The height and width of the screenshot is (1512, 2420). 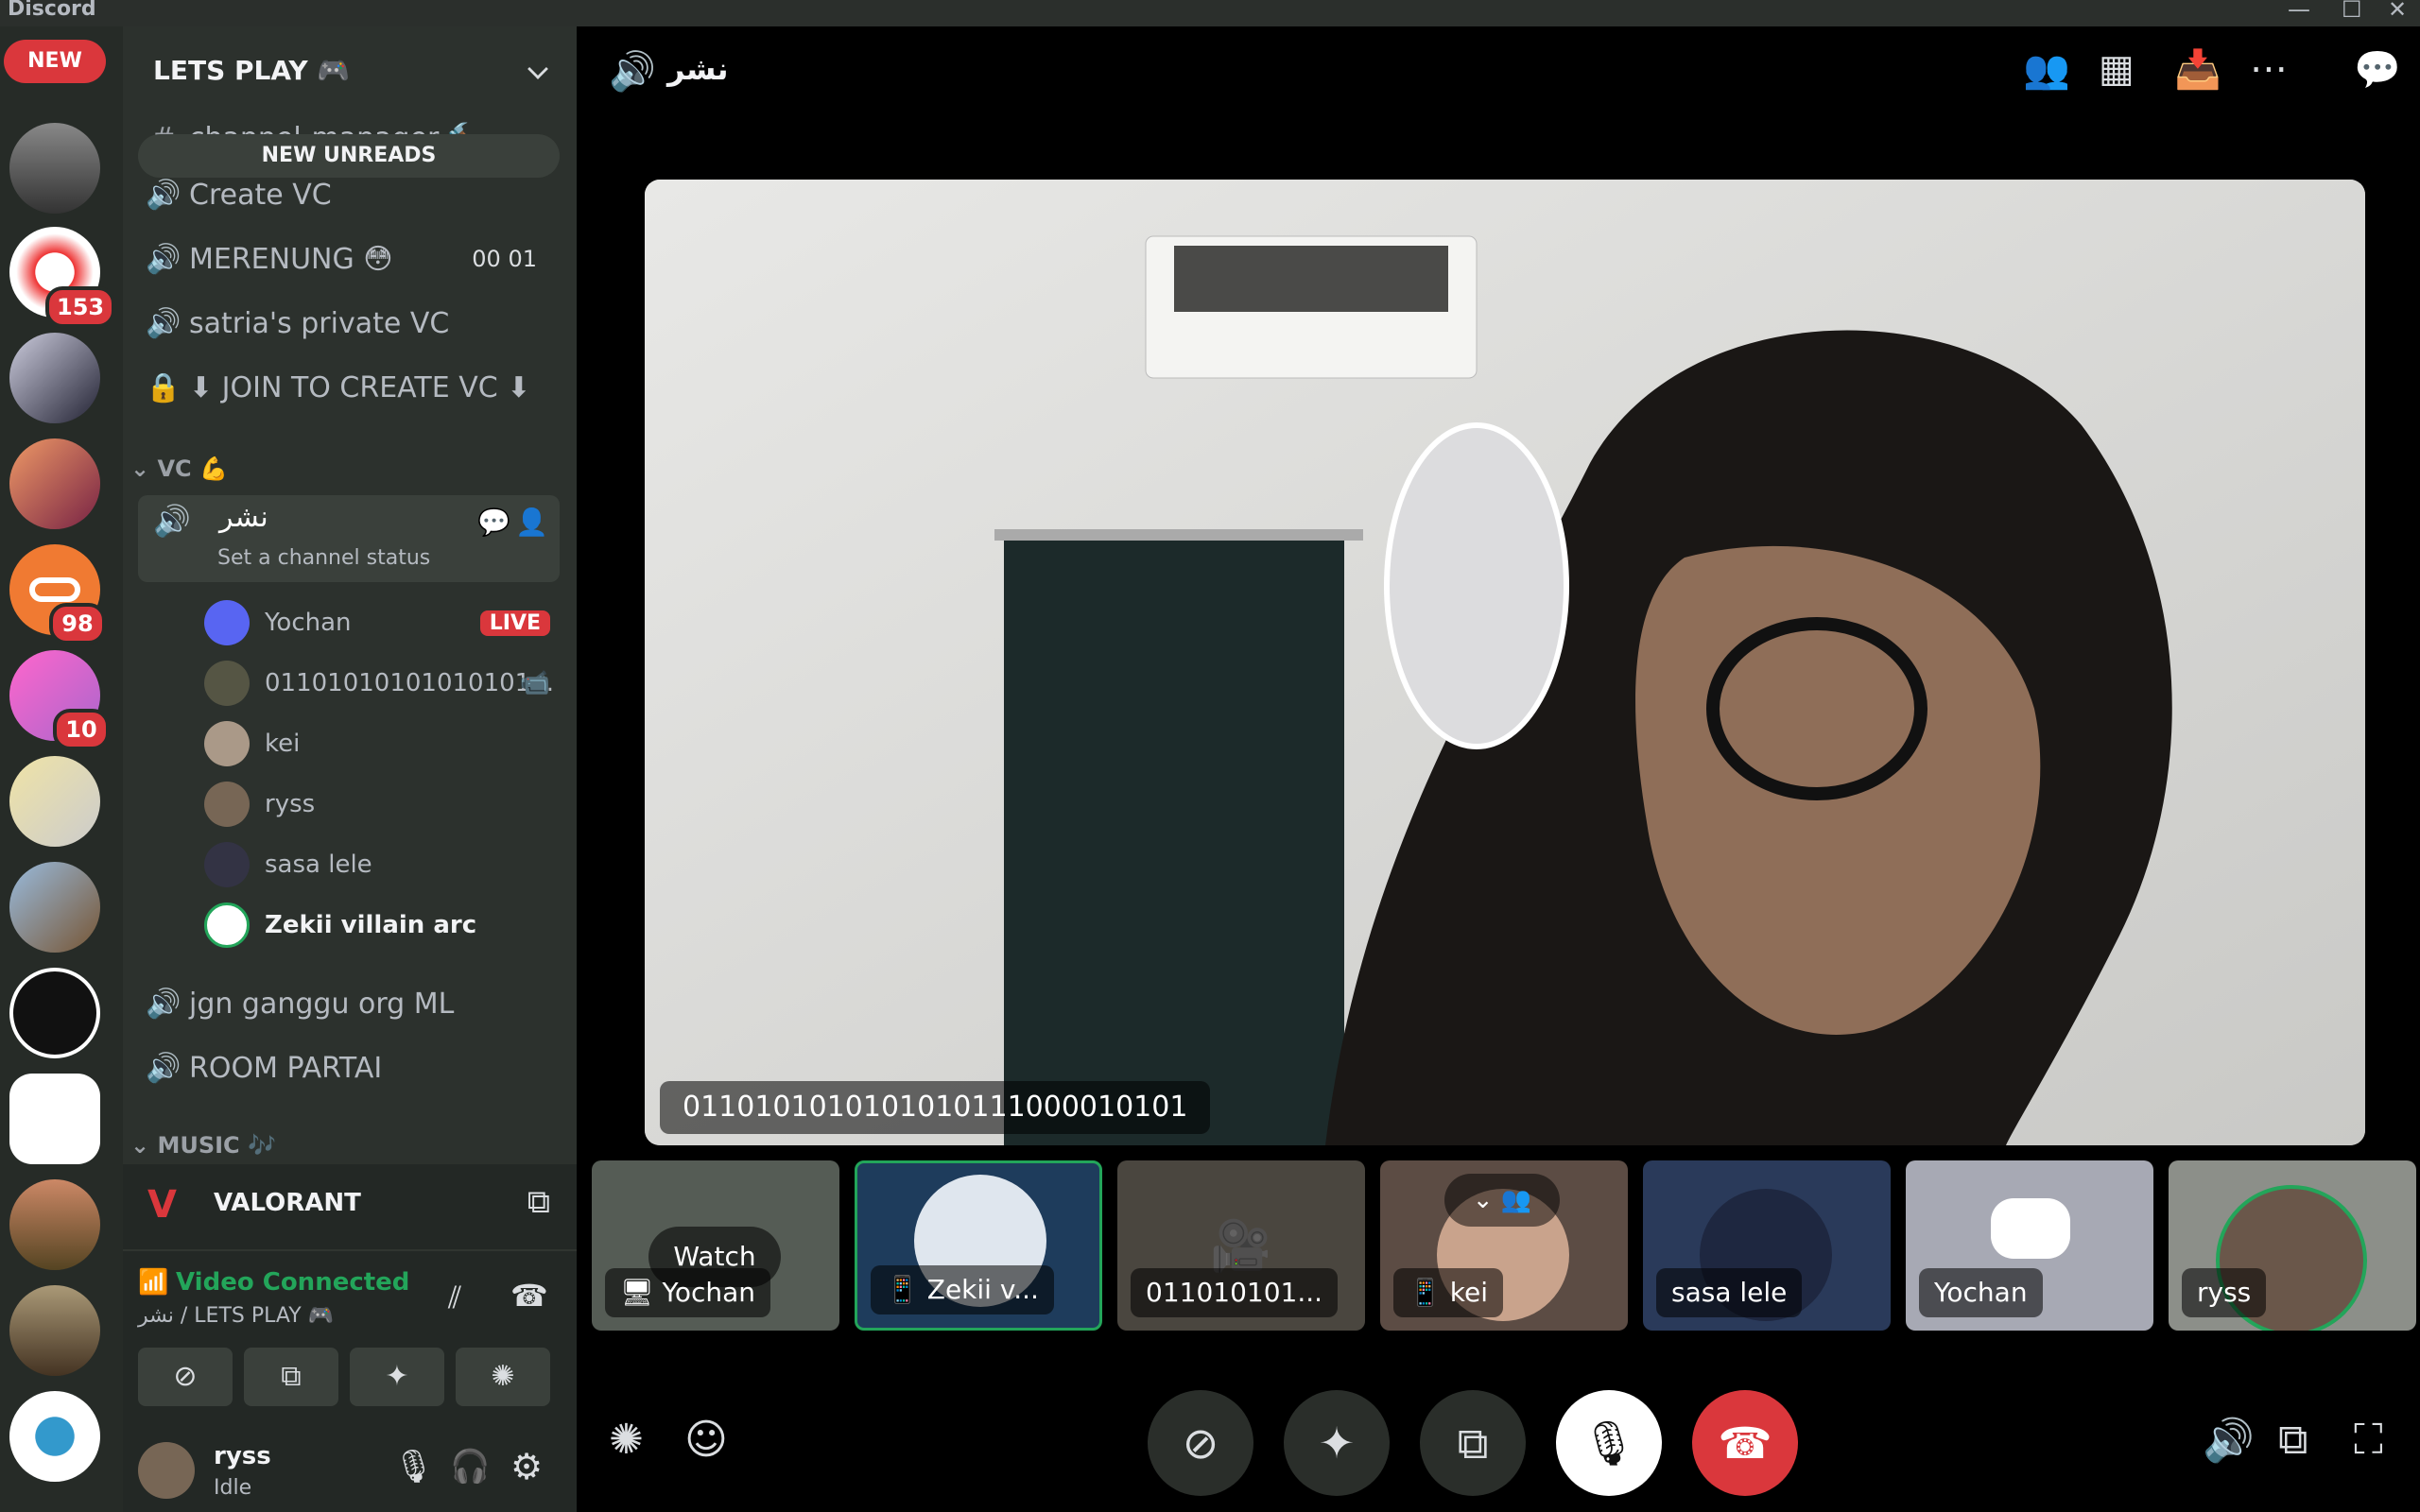 I want to click on channel-item: 🔊 jgn ganggu org ML, so click(x=349, y=1003).